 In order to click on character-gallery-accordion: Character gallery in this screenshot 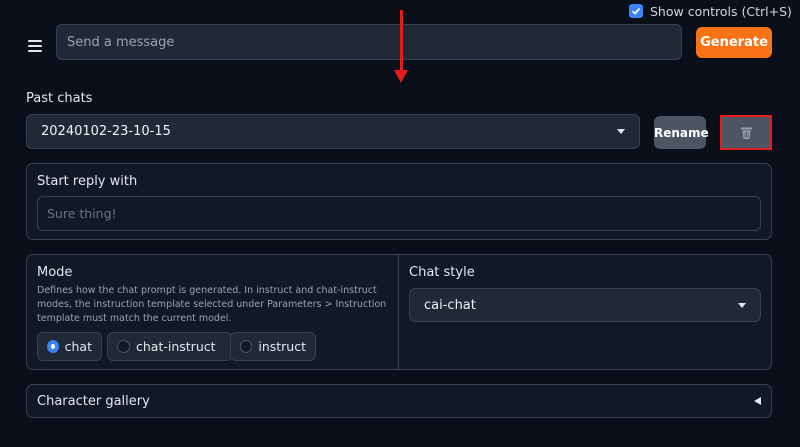, I will do `click(399, 401)`.